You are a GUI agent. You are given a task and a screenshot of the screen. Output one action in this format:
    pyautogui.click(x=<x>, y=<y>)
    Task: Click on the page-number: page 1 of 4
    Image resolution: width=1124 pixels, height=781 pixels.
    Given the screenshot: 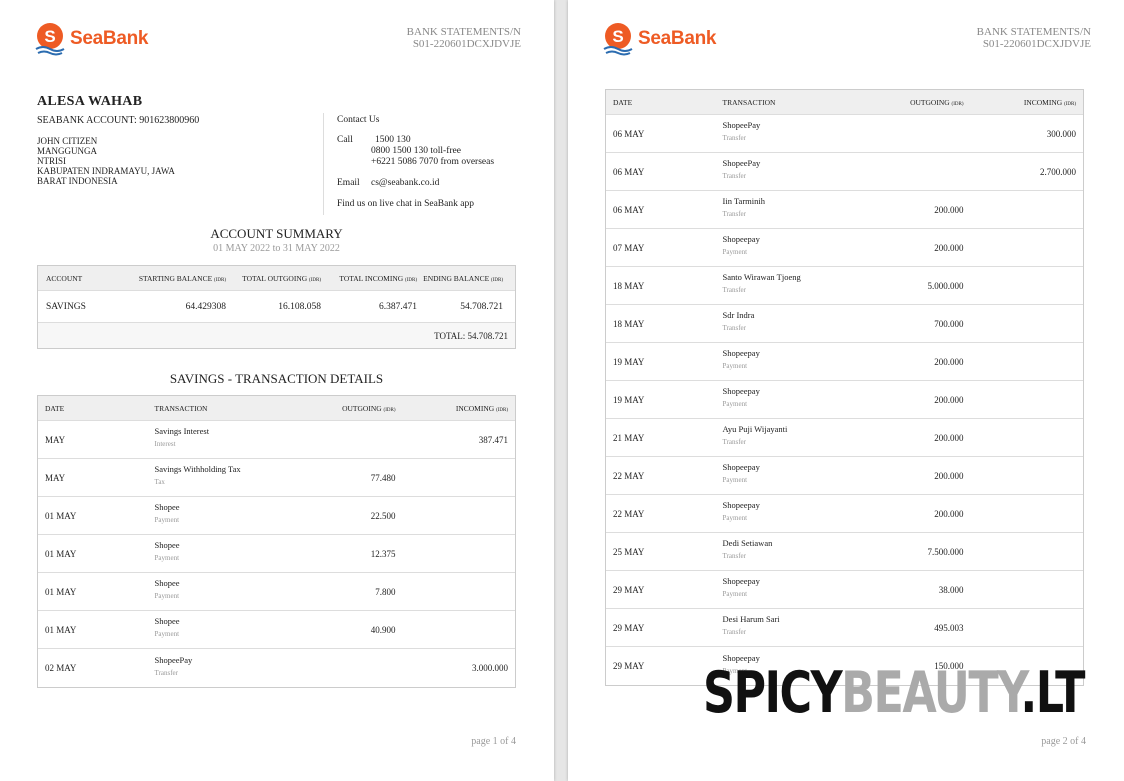 What is the action you would take?
    pyautogui.click(x=493, y=741)
    